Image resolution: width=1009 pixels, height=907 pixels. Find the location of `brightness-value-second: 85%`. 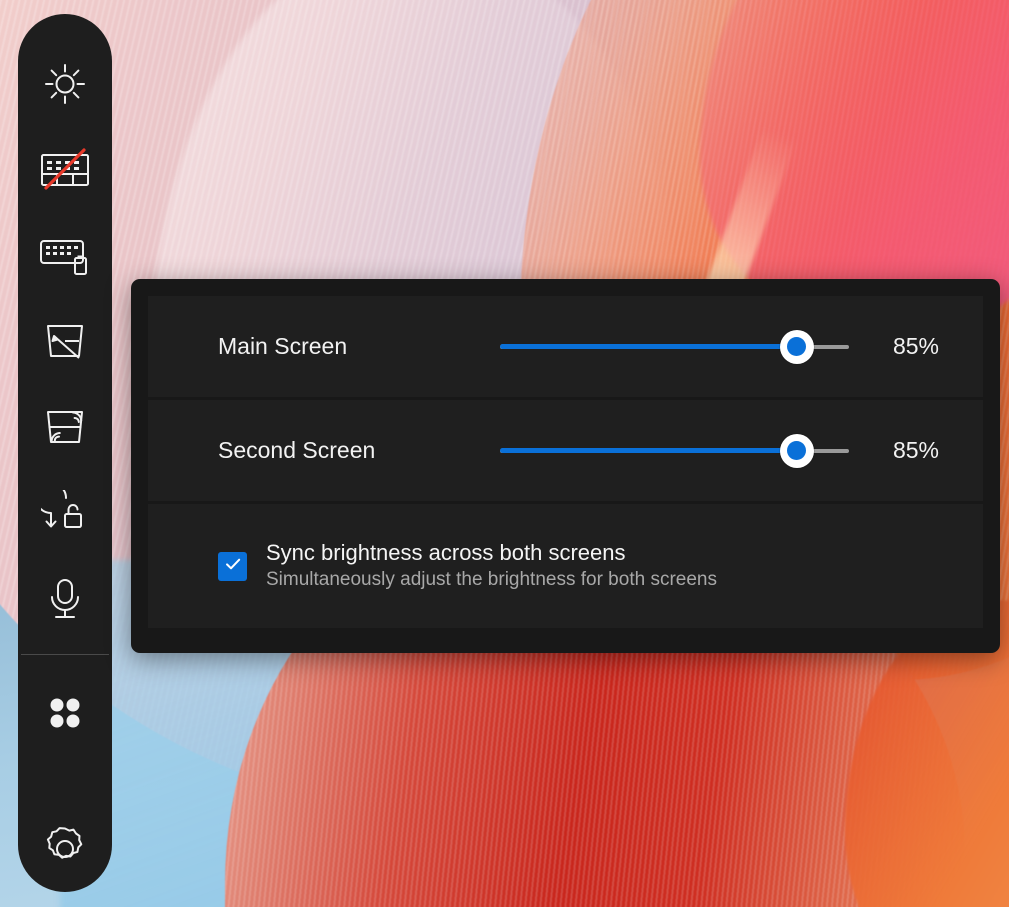

brightness-value-second: 85% is located at coordinates (916, 450).